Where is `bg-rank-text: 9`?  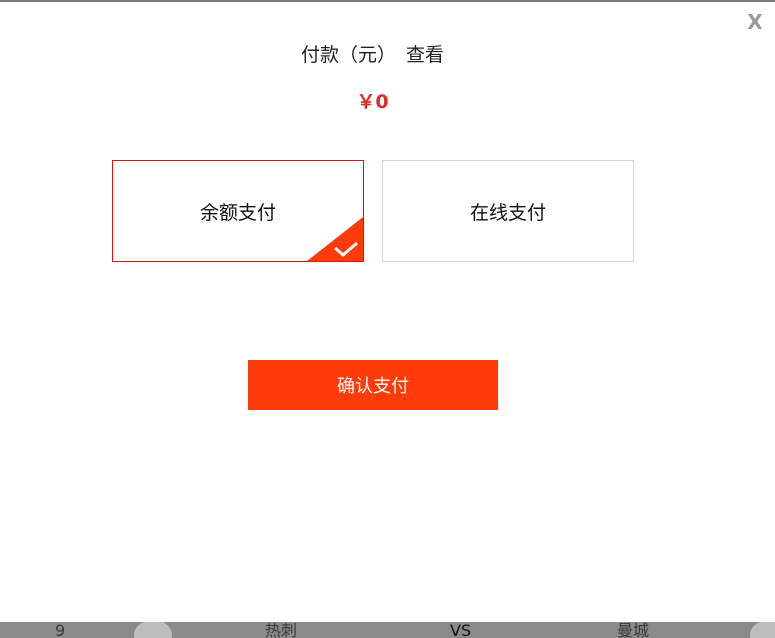 bg-rank-text: 9 is located at coordinates (60, 630).